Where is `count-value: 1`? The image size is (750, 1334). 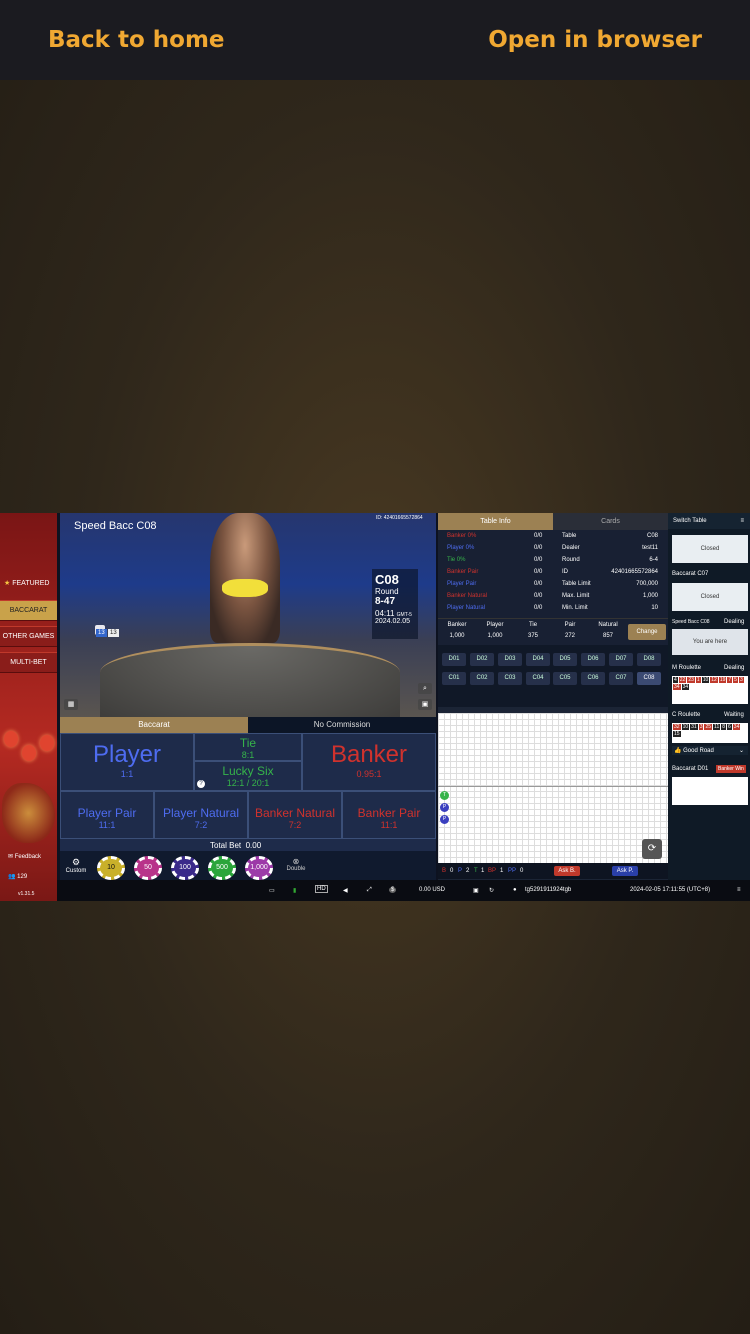 count-value: 1 is located at coordinates (502, 871).